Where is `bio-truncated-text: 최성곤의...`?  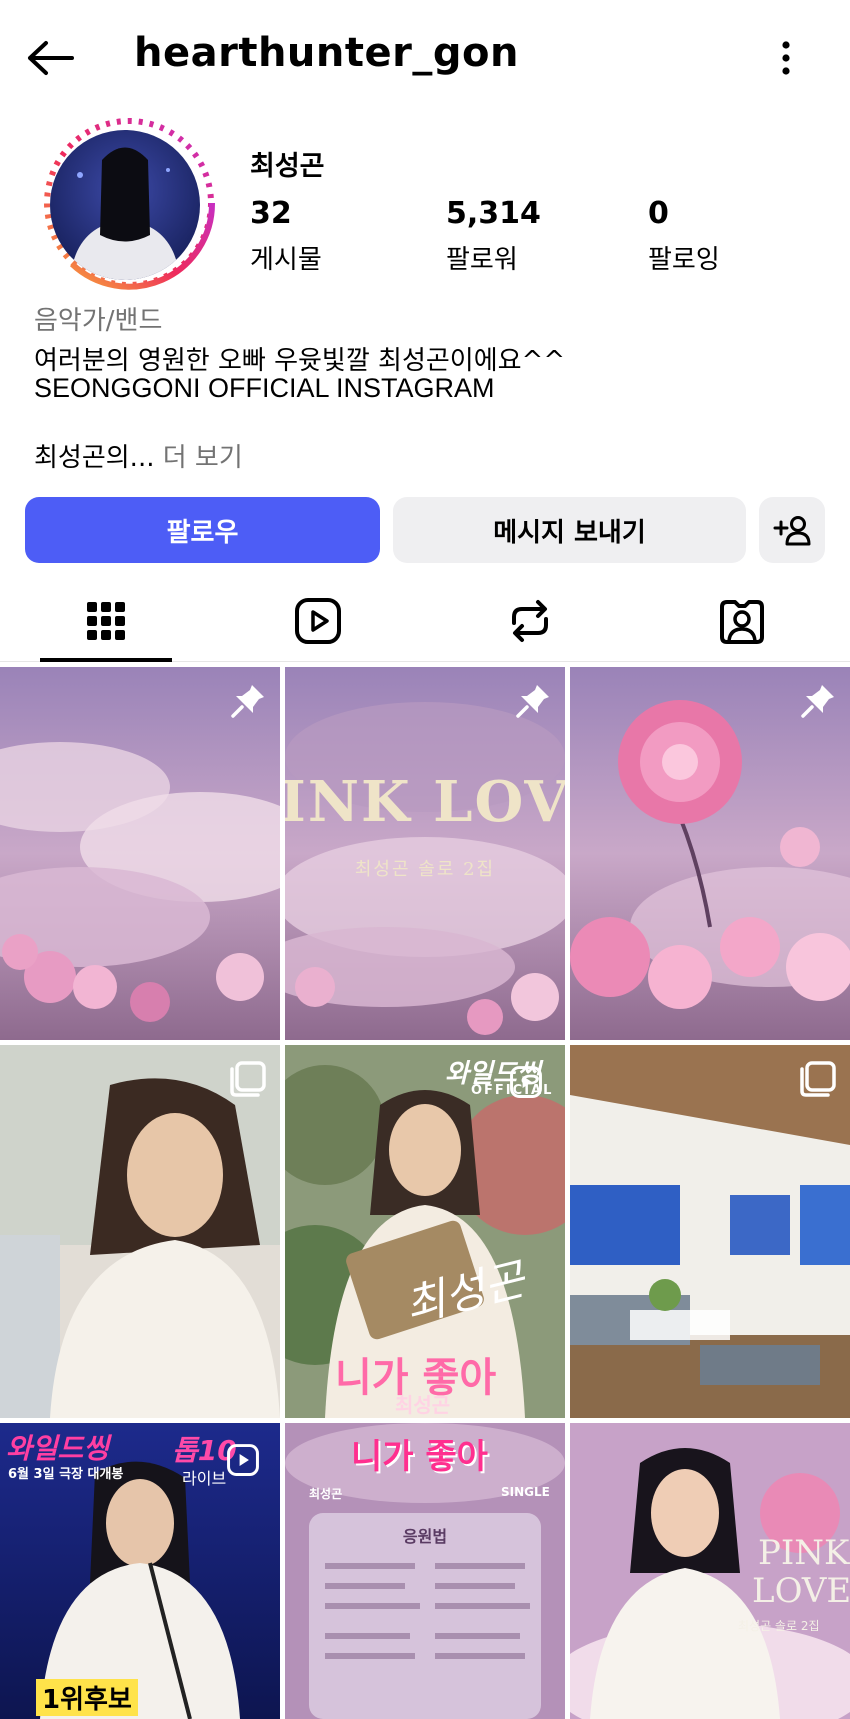
bio-truncated-text: 최성곤의... is located at coordinates (94, 458).